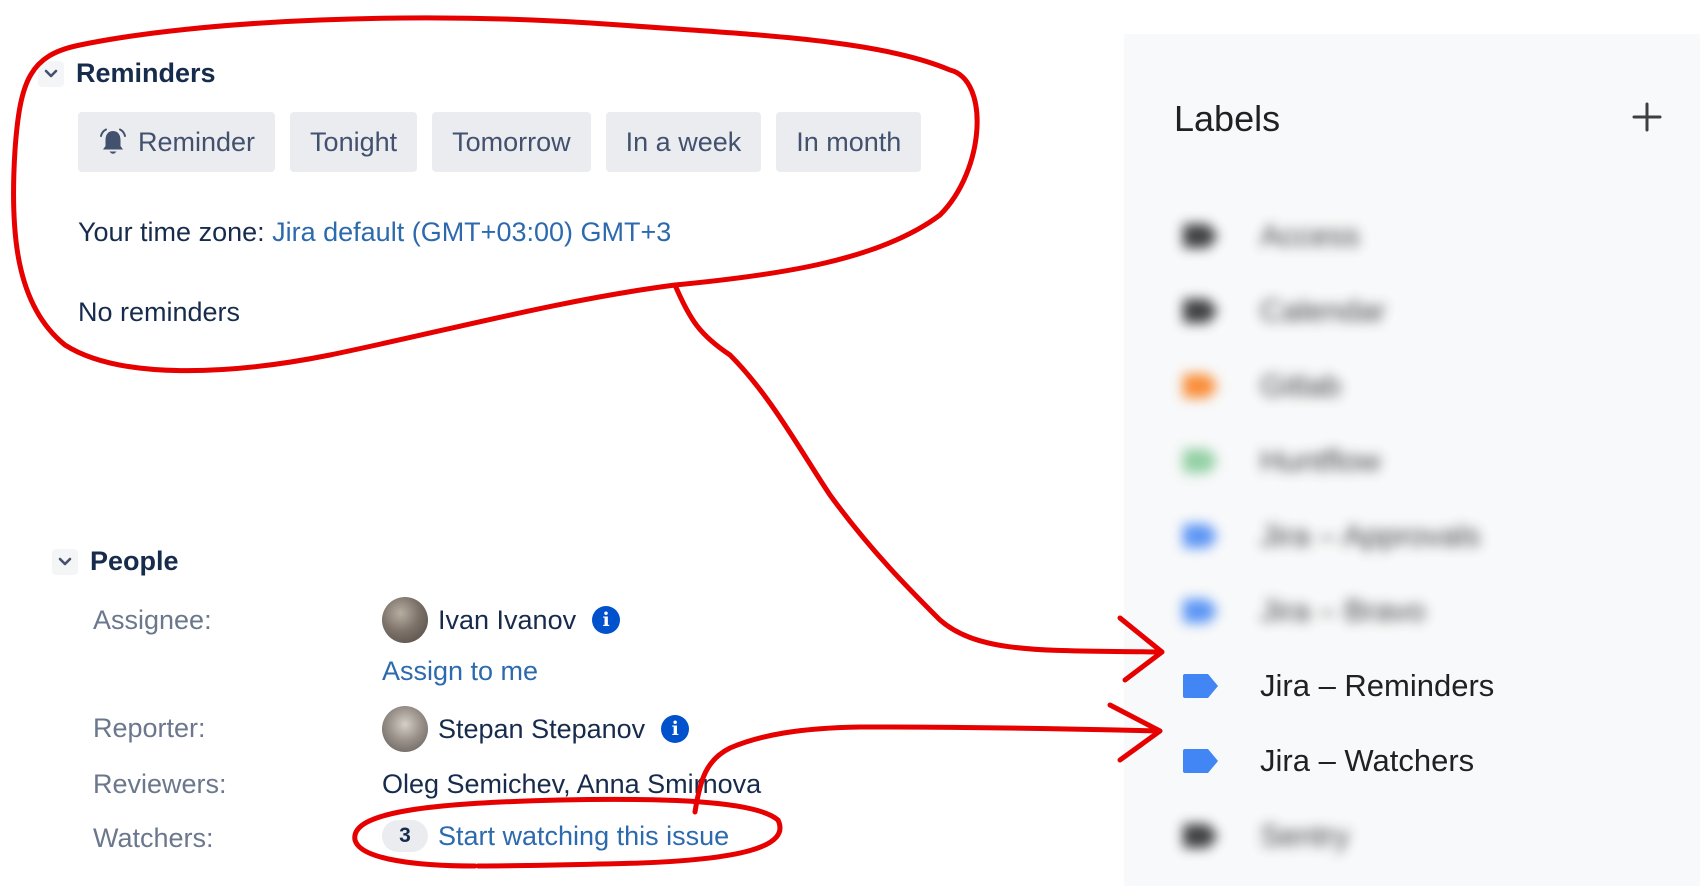 The height and width of the screenshot is (886, 1700). What do you see at coordinates (1434, 386) in the screenshot?
I see `label-item: Gitlab` at bounding box center [1434, 386].